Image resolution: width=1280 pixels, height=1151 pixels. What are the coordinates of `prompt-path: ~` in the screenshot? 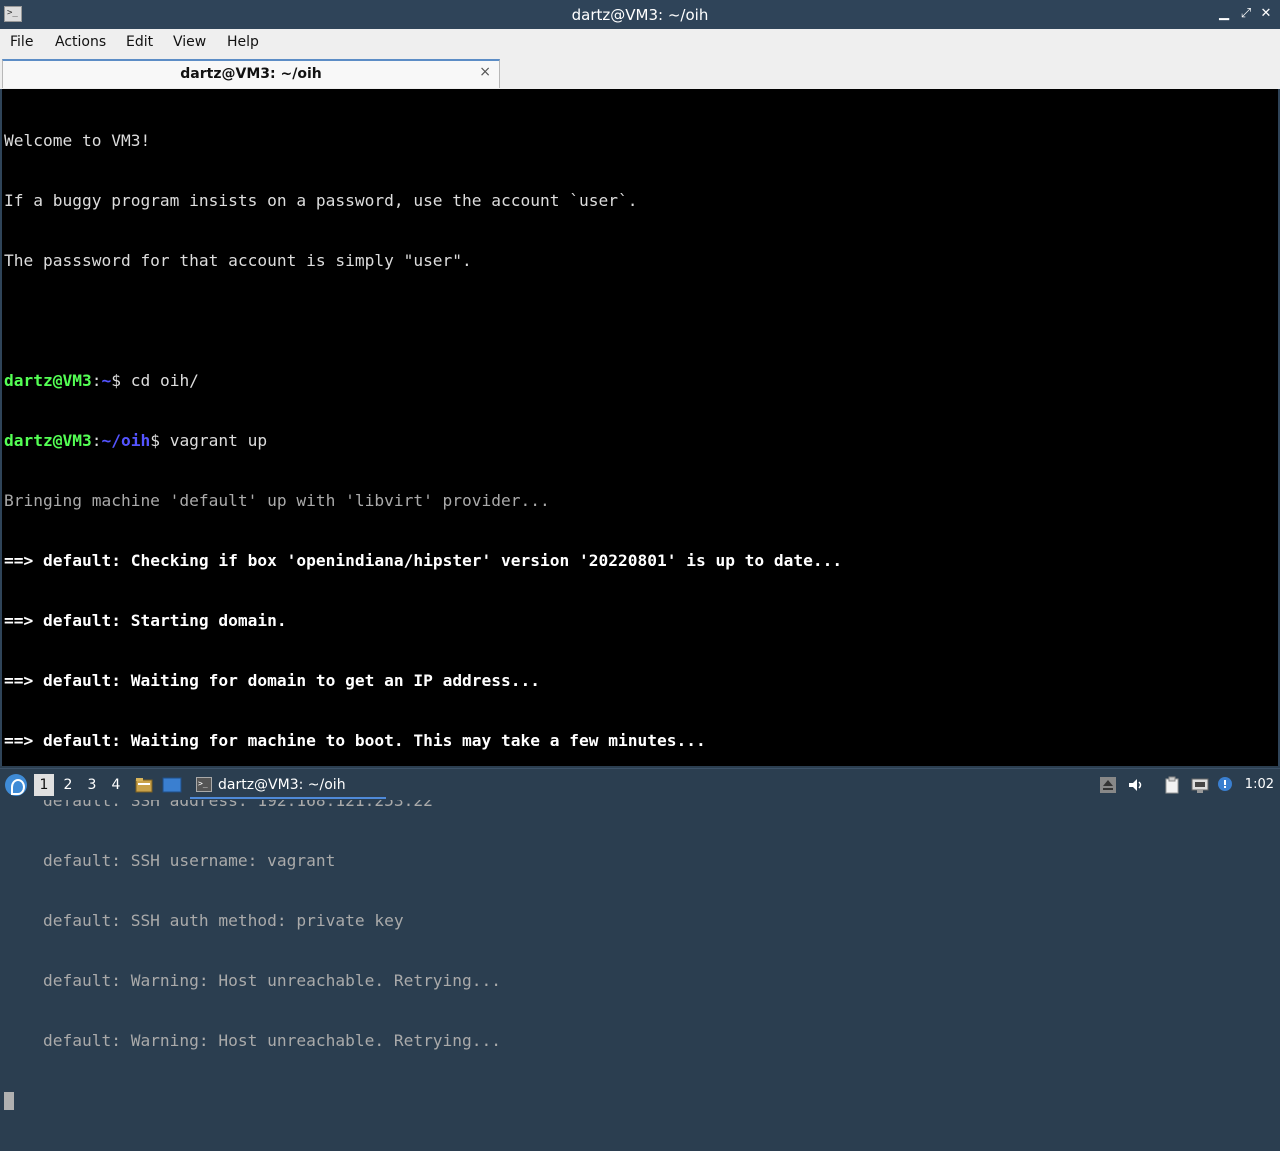 It's located at (106, 380).